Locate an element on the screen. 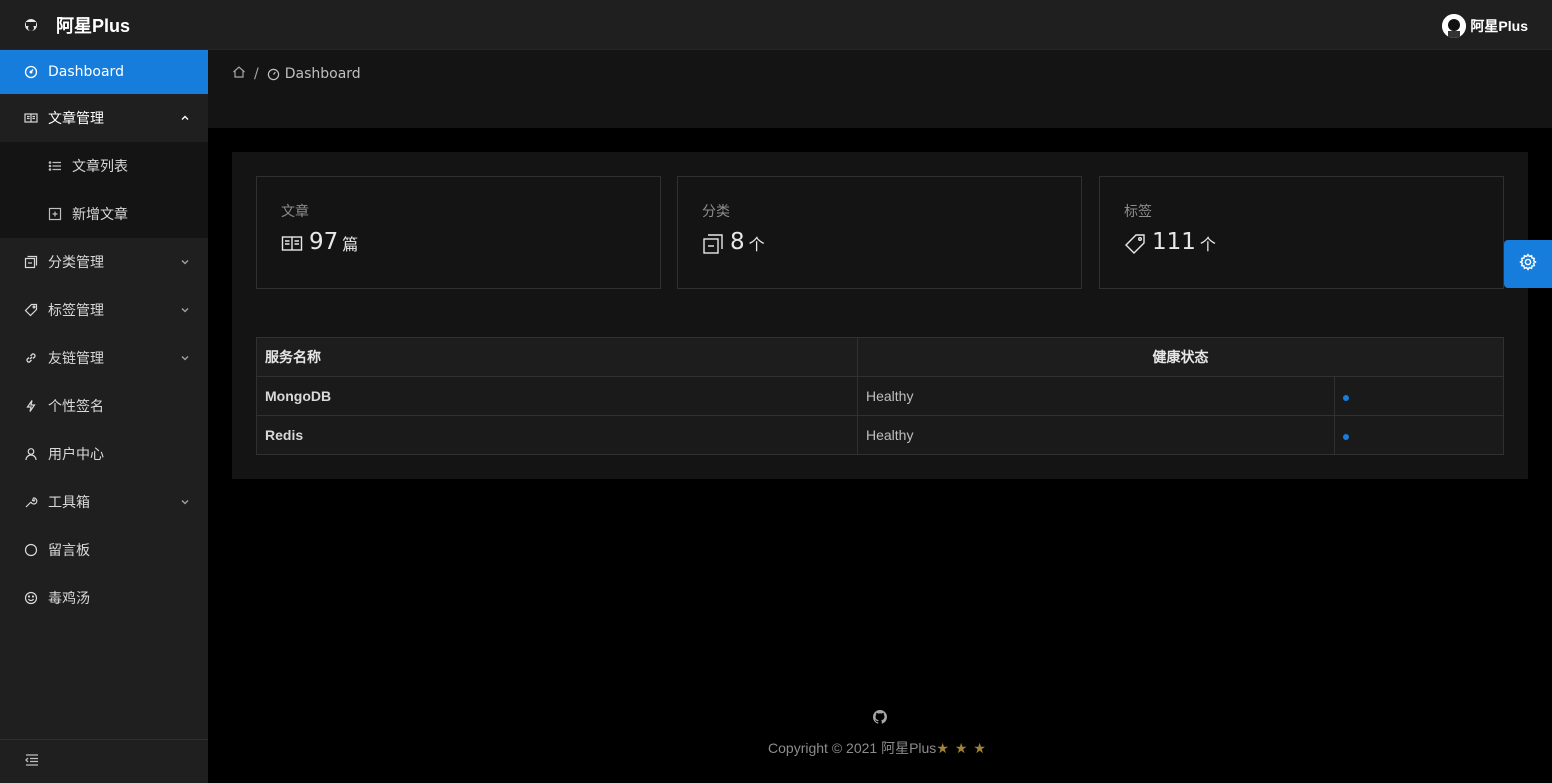  stat-number: 97 is located at coordinates (324, 242).